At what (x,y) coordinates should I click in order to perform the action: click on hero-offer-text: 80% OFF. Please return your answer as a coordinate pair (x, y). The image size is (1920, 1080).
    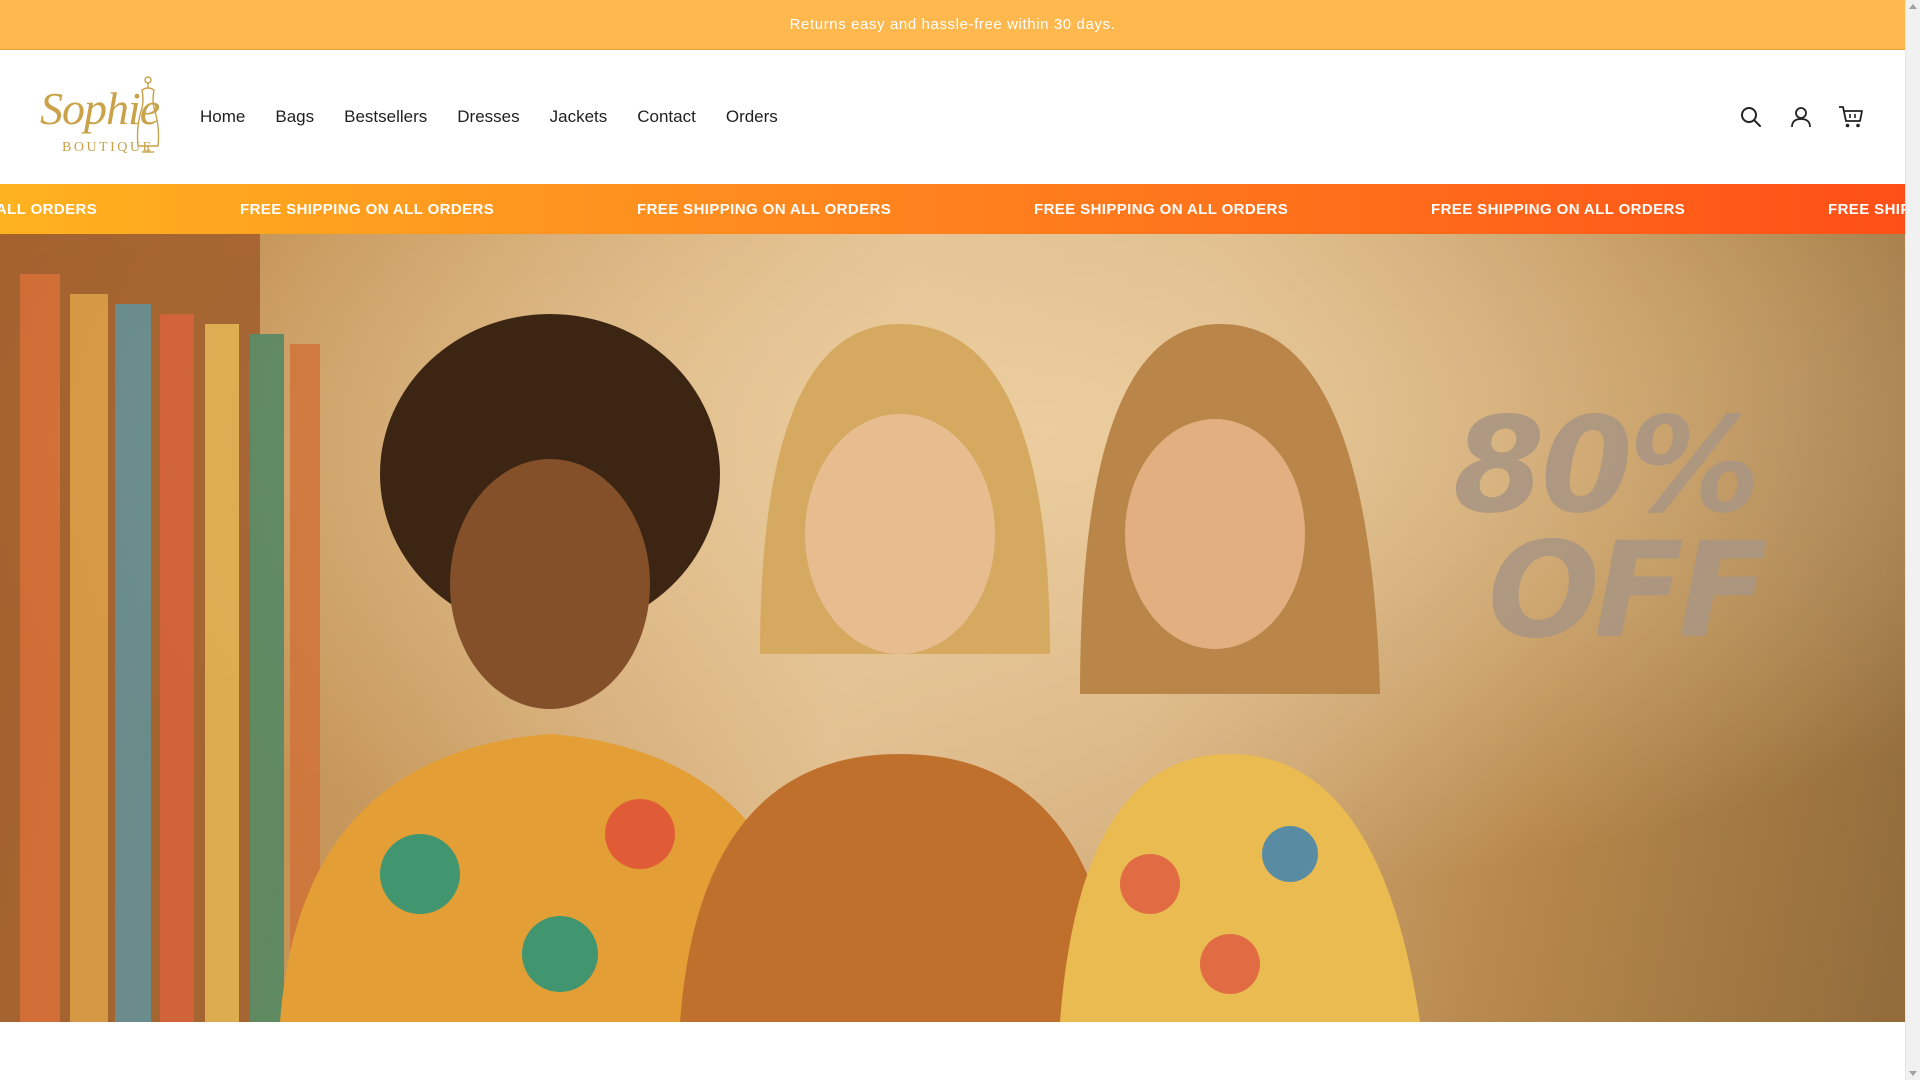
    Looking at the image, I should click on (1605, 529).